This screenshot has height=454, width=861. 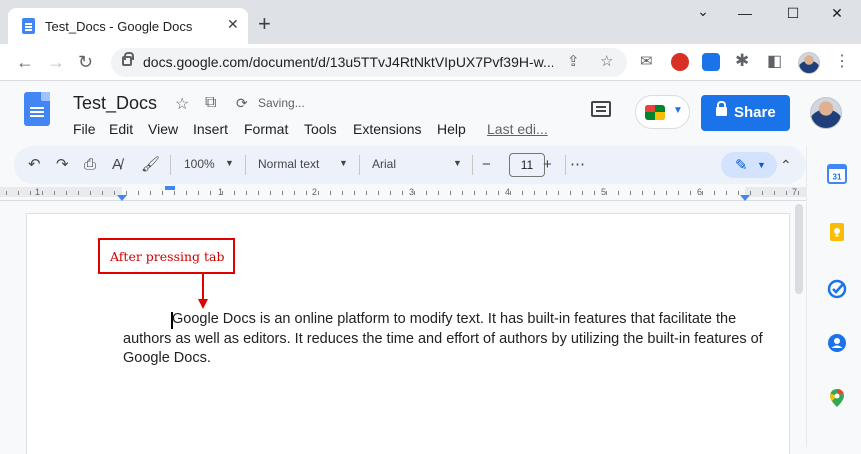 What do you see at coordinates (774, 61) in the screenshot?
I see `side-panel-icon: ◧` at bounding box center [774, 61].